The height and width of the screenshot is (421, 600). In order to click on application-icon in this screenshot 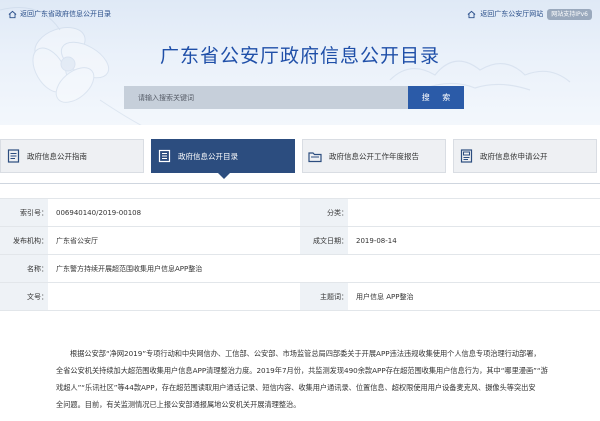, I will do `click(466, 156)`.